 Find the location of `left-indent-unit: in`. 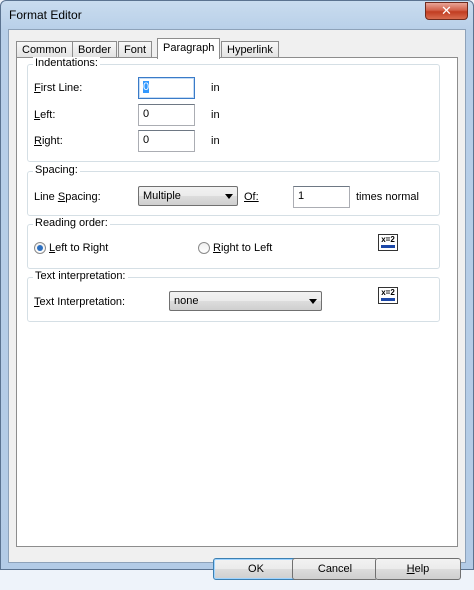

left-indent-unit: in is located at coordinates (215, 115).